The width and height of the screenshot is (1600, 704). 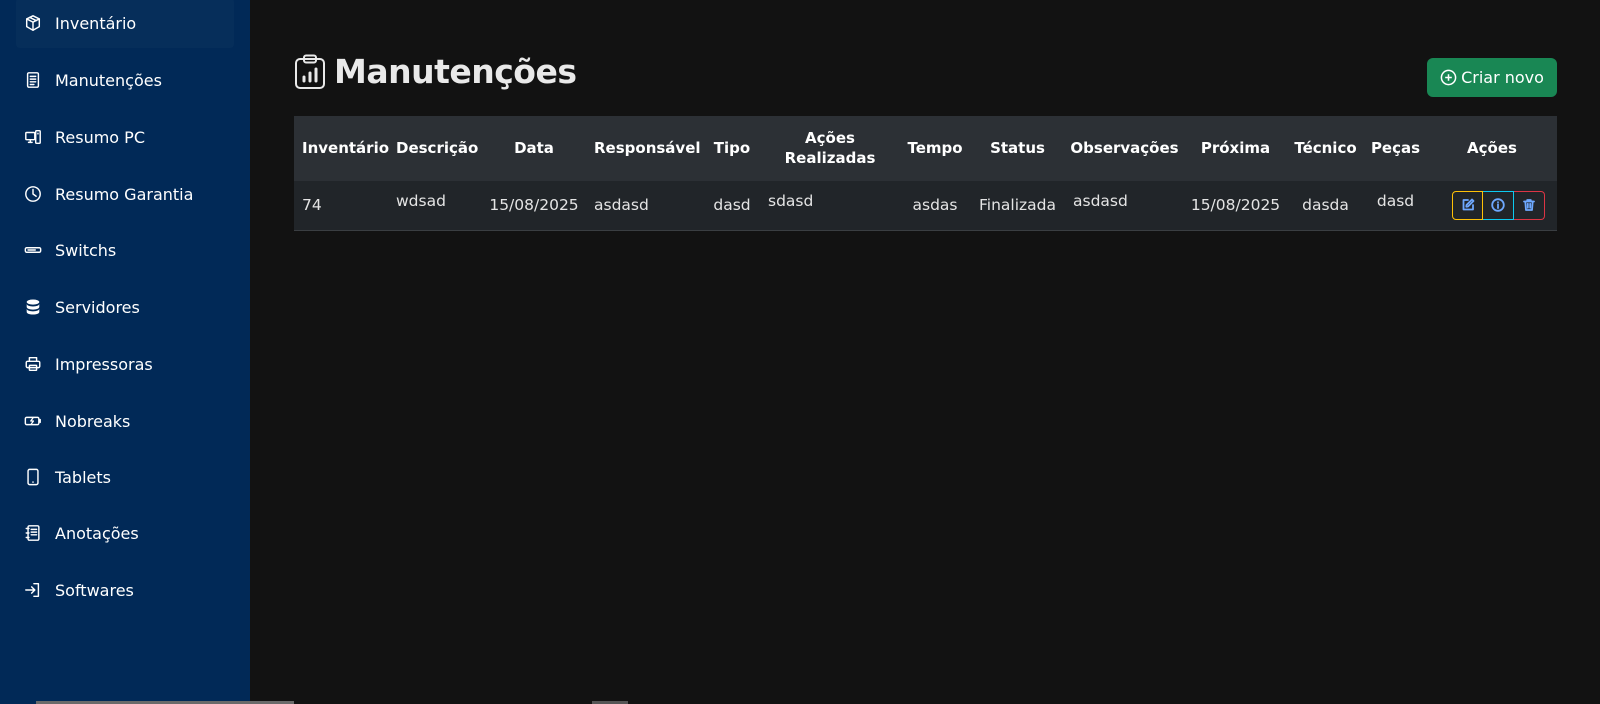 I want to click on sidebar-item-anotacoes: Anotações, so click(x=125, y=533).